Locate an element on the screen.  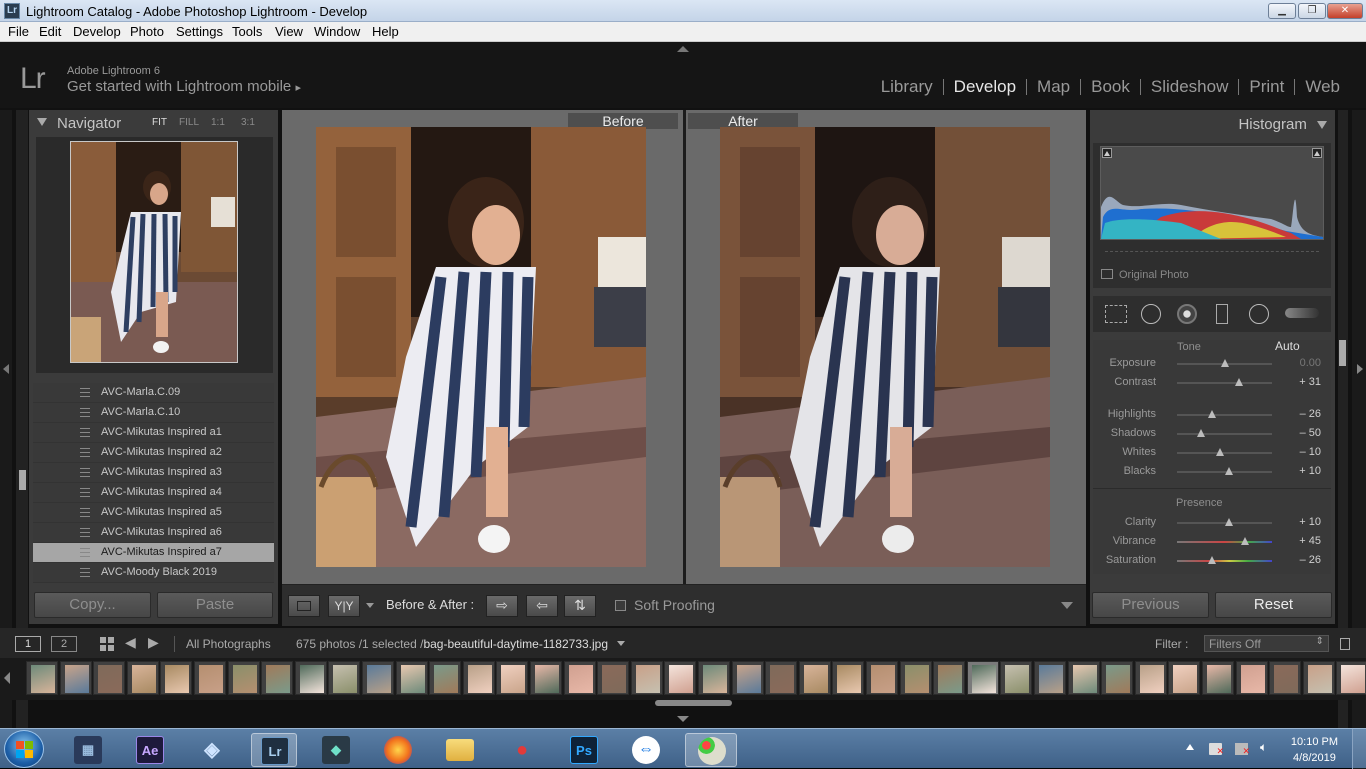
graduated-filter-icon is located at coordinates (1222, 314).